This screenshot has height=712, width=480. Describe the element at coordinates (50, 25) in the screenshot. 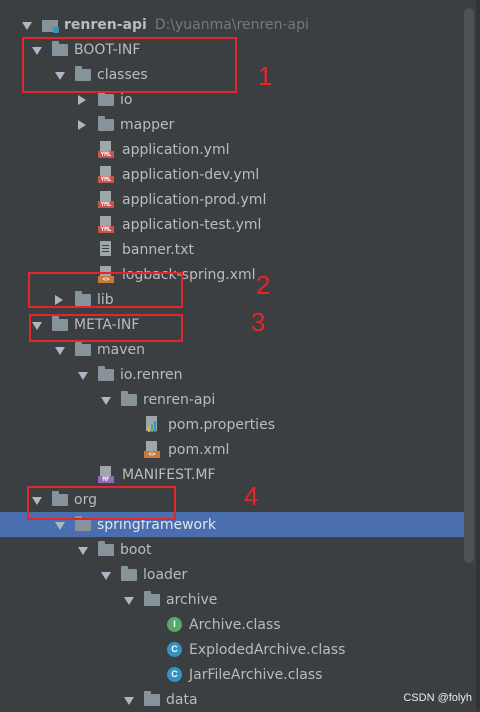

I see `module-folder-icon` at that location.